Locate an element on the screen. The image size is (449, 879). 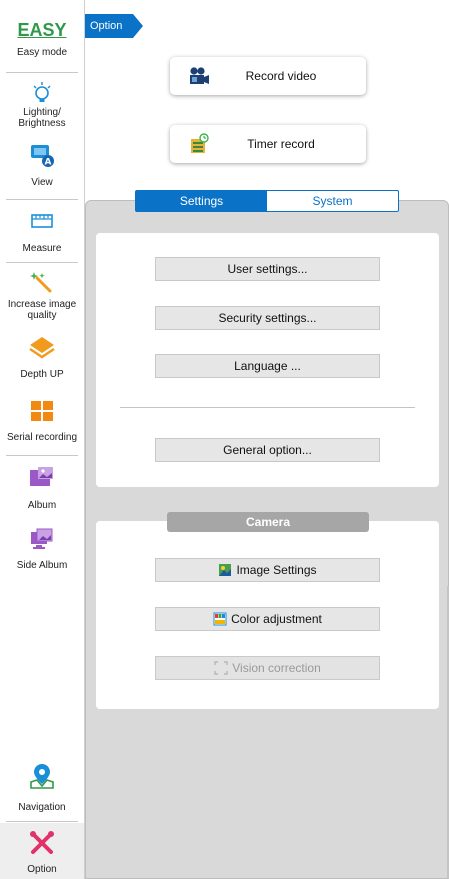
svg-text: A is located at coordinates (48, 163).